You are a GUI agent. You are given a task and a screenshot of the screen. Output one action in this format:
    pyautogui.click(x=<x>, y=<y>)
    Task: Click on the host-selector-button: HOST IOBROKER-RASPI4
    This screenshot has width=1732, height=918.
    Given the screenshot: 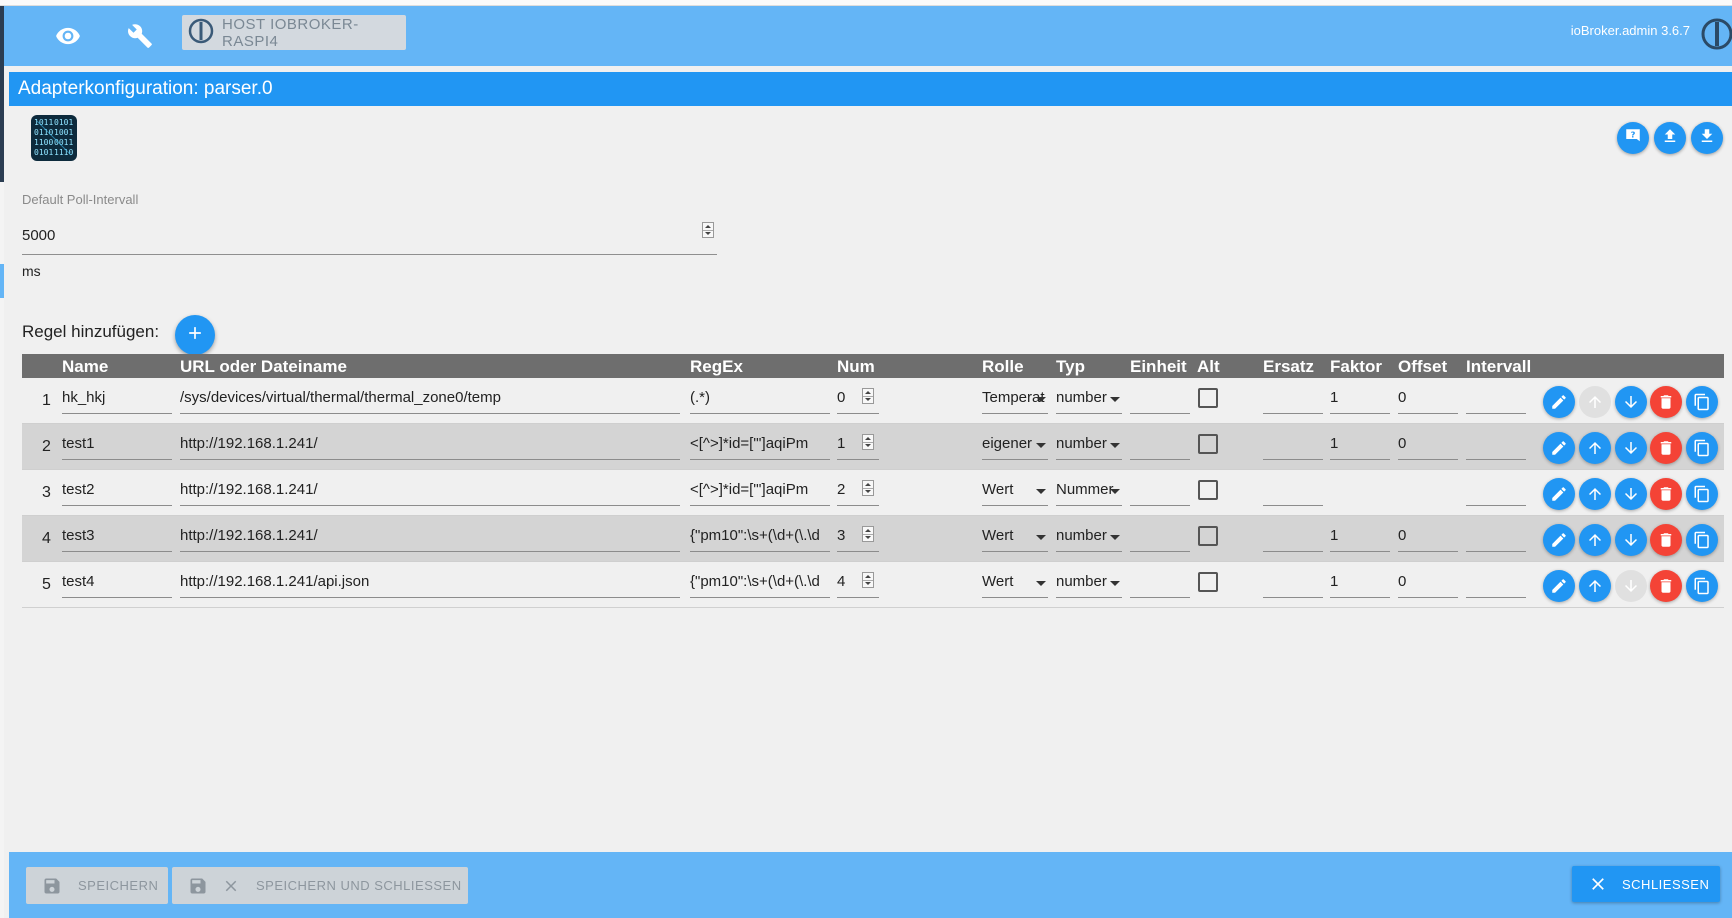 What is the action you would take?
    pyautogui.click(x=294, y=32)
    